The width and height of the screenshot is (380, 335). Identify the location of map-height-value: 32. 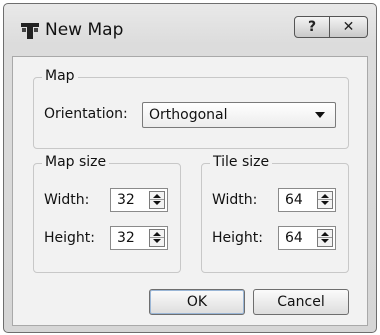
(126, 238).